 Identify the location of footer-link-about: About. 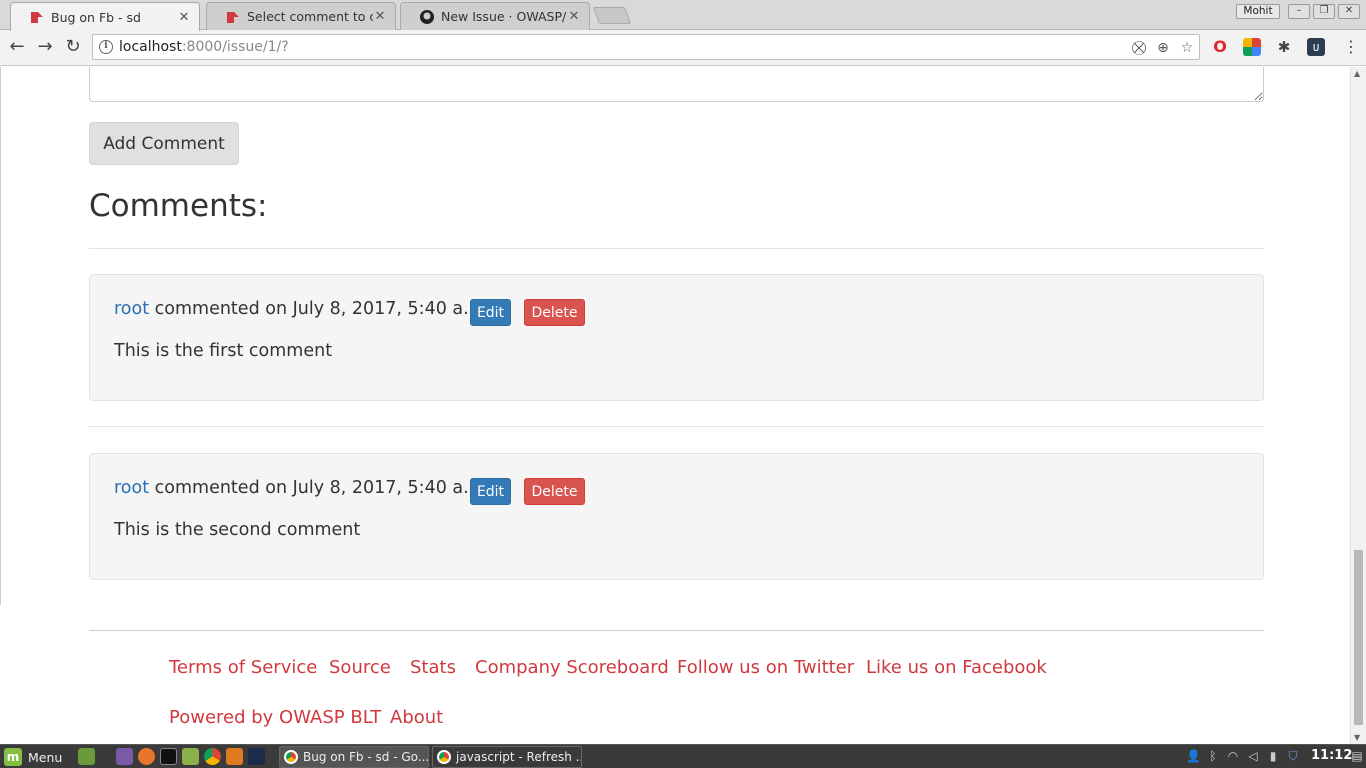
(416, 717).